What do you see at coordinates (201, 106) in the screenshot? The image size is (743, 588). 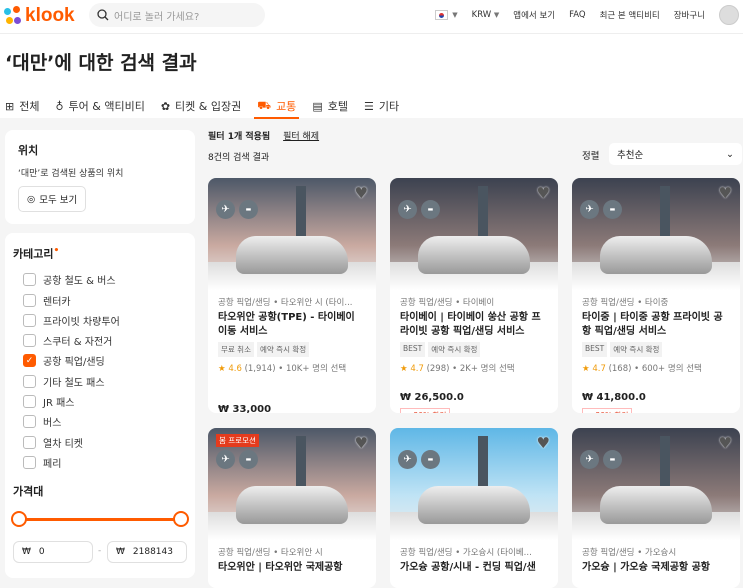 I see `tab-tickets: ✿ 티켓 & 입장권` at bounding box center [201, 106].